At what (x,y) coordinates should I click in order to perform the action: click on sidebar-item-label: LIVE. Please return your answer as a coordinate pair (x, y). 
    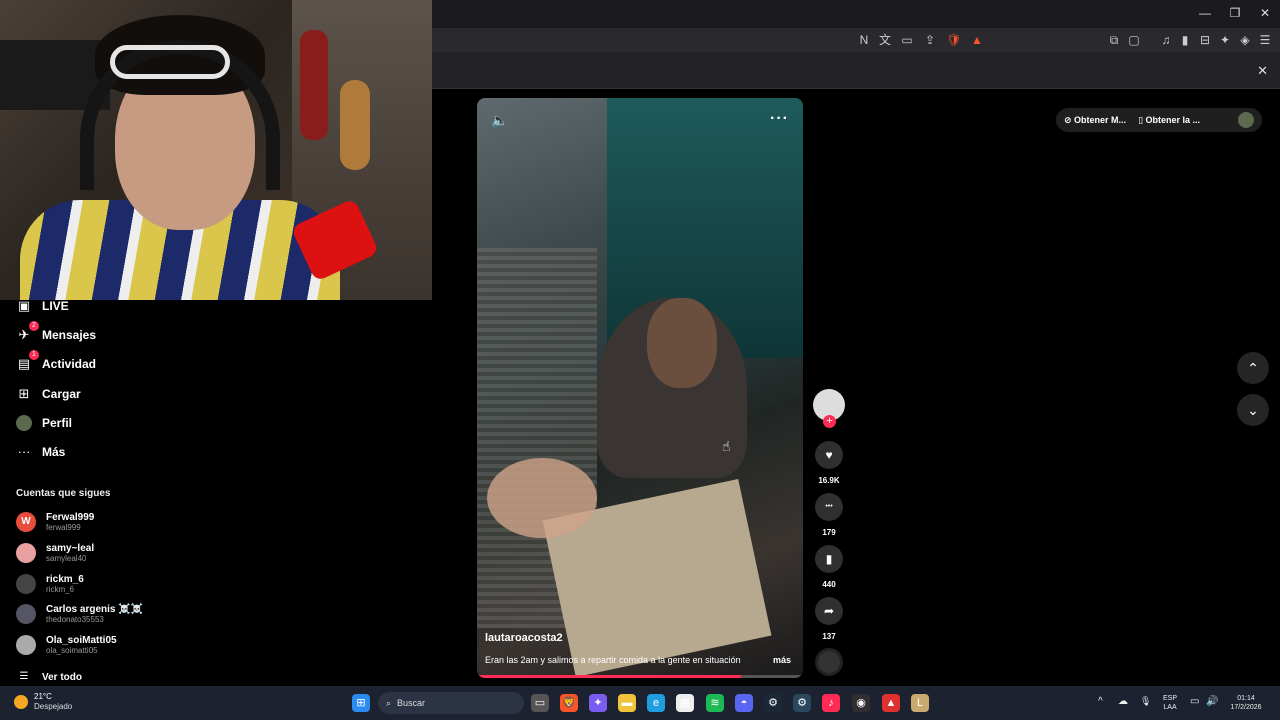
    Looking at the image, I should click on (55, 306).